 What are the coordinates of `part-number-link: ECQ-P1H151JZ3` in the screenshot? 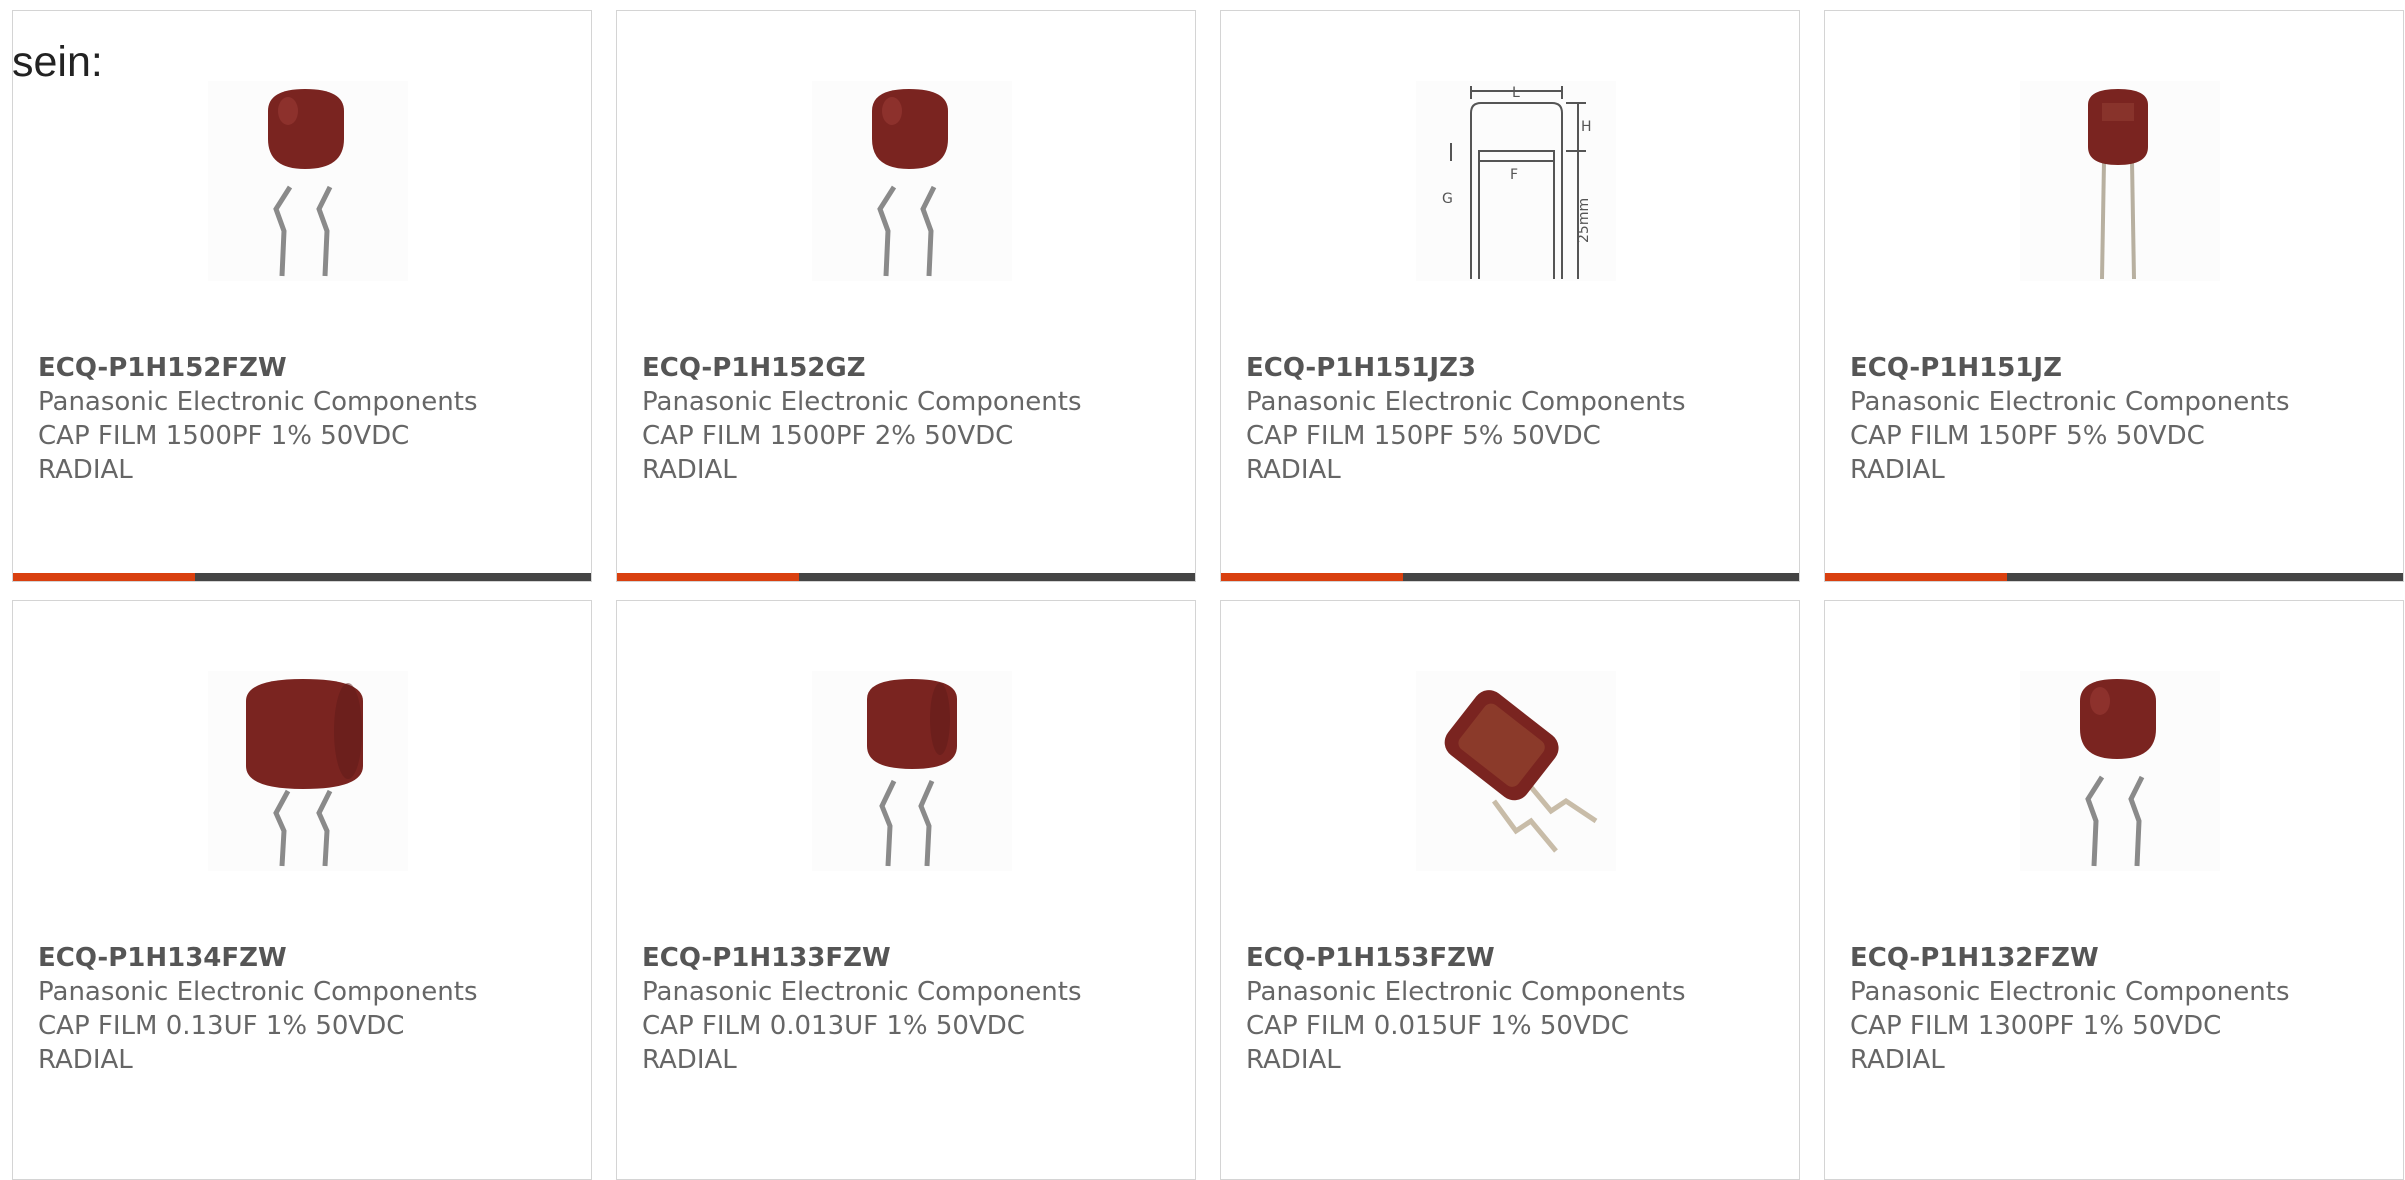 It's located at (1517, 368).